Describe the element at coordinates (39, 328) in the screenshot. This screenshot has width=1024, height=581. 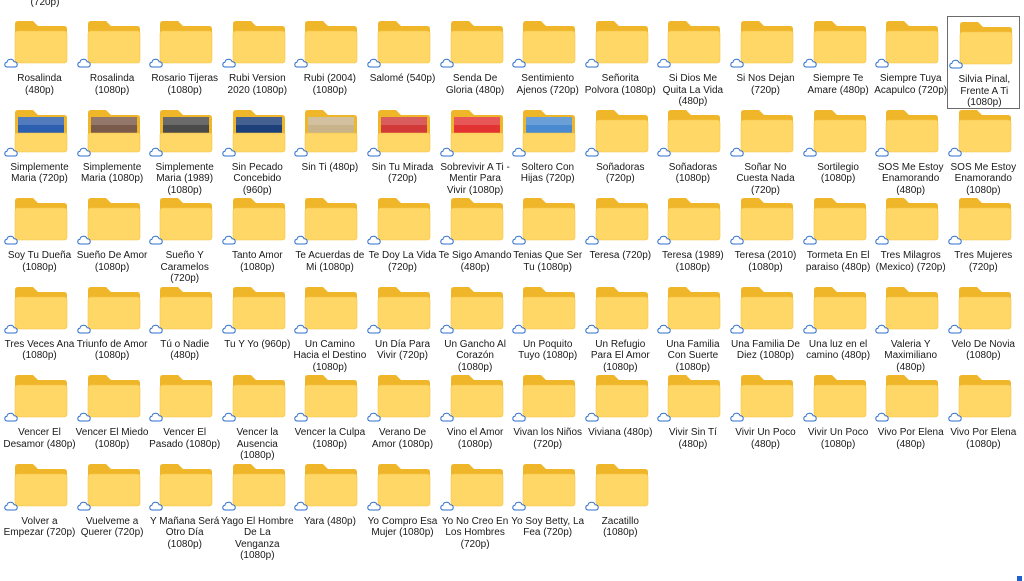
I see `folder-item: Tres Veces Ana (1080p)` at that location.